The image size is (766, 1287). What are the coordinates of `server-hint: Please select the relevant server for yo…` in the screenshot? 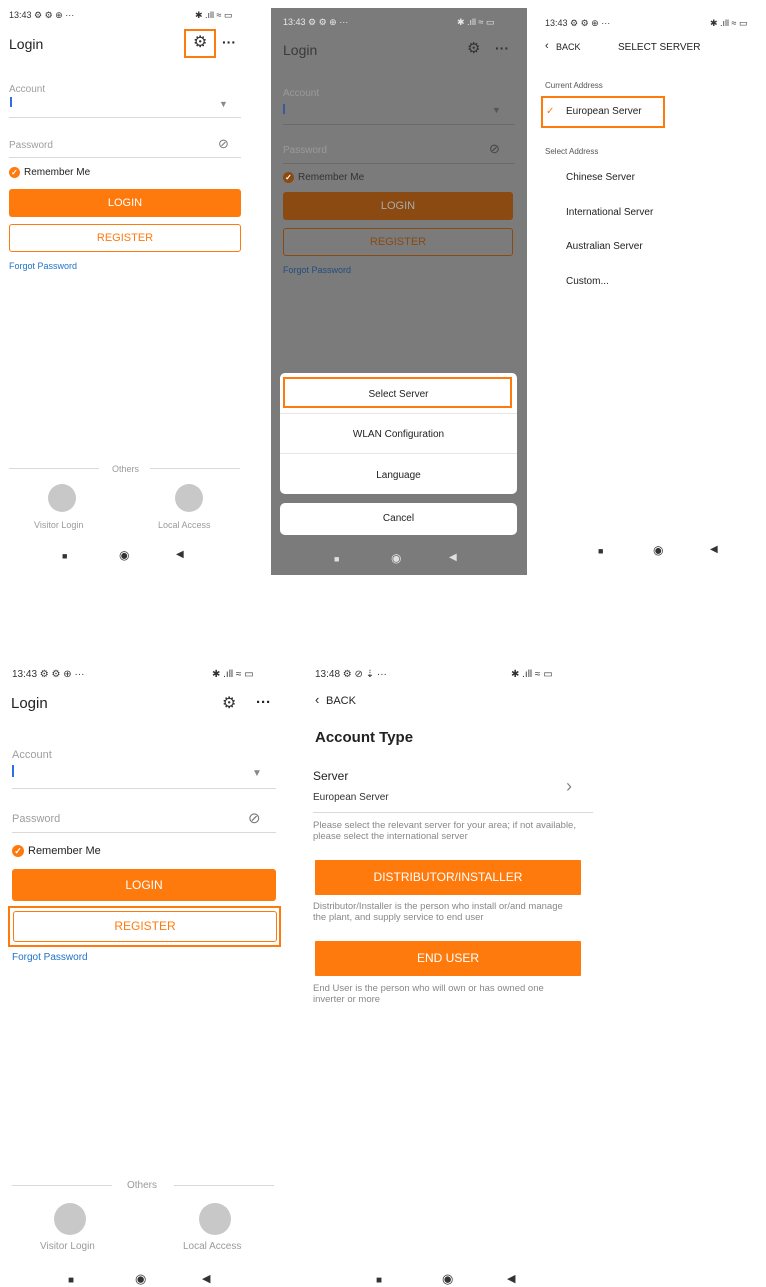 It's located at (444, 831).